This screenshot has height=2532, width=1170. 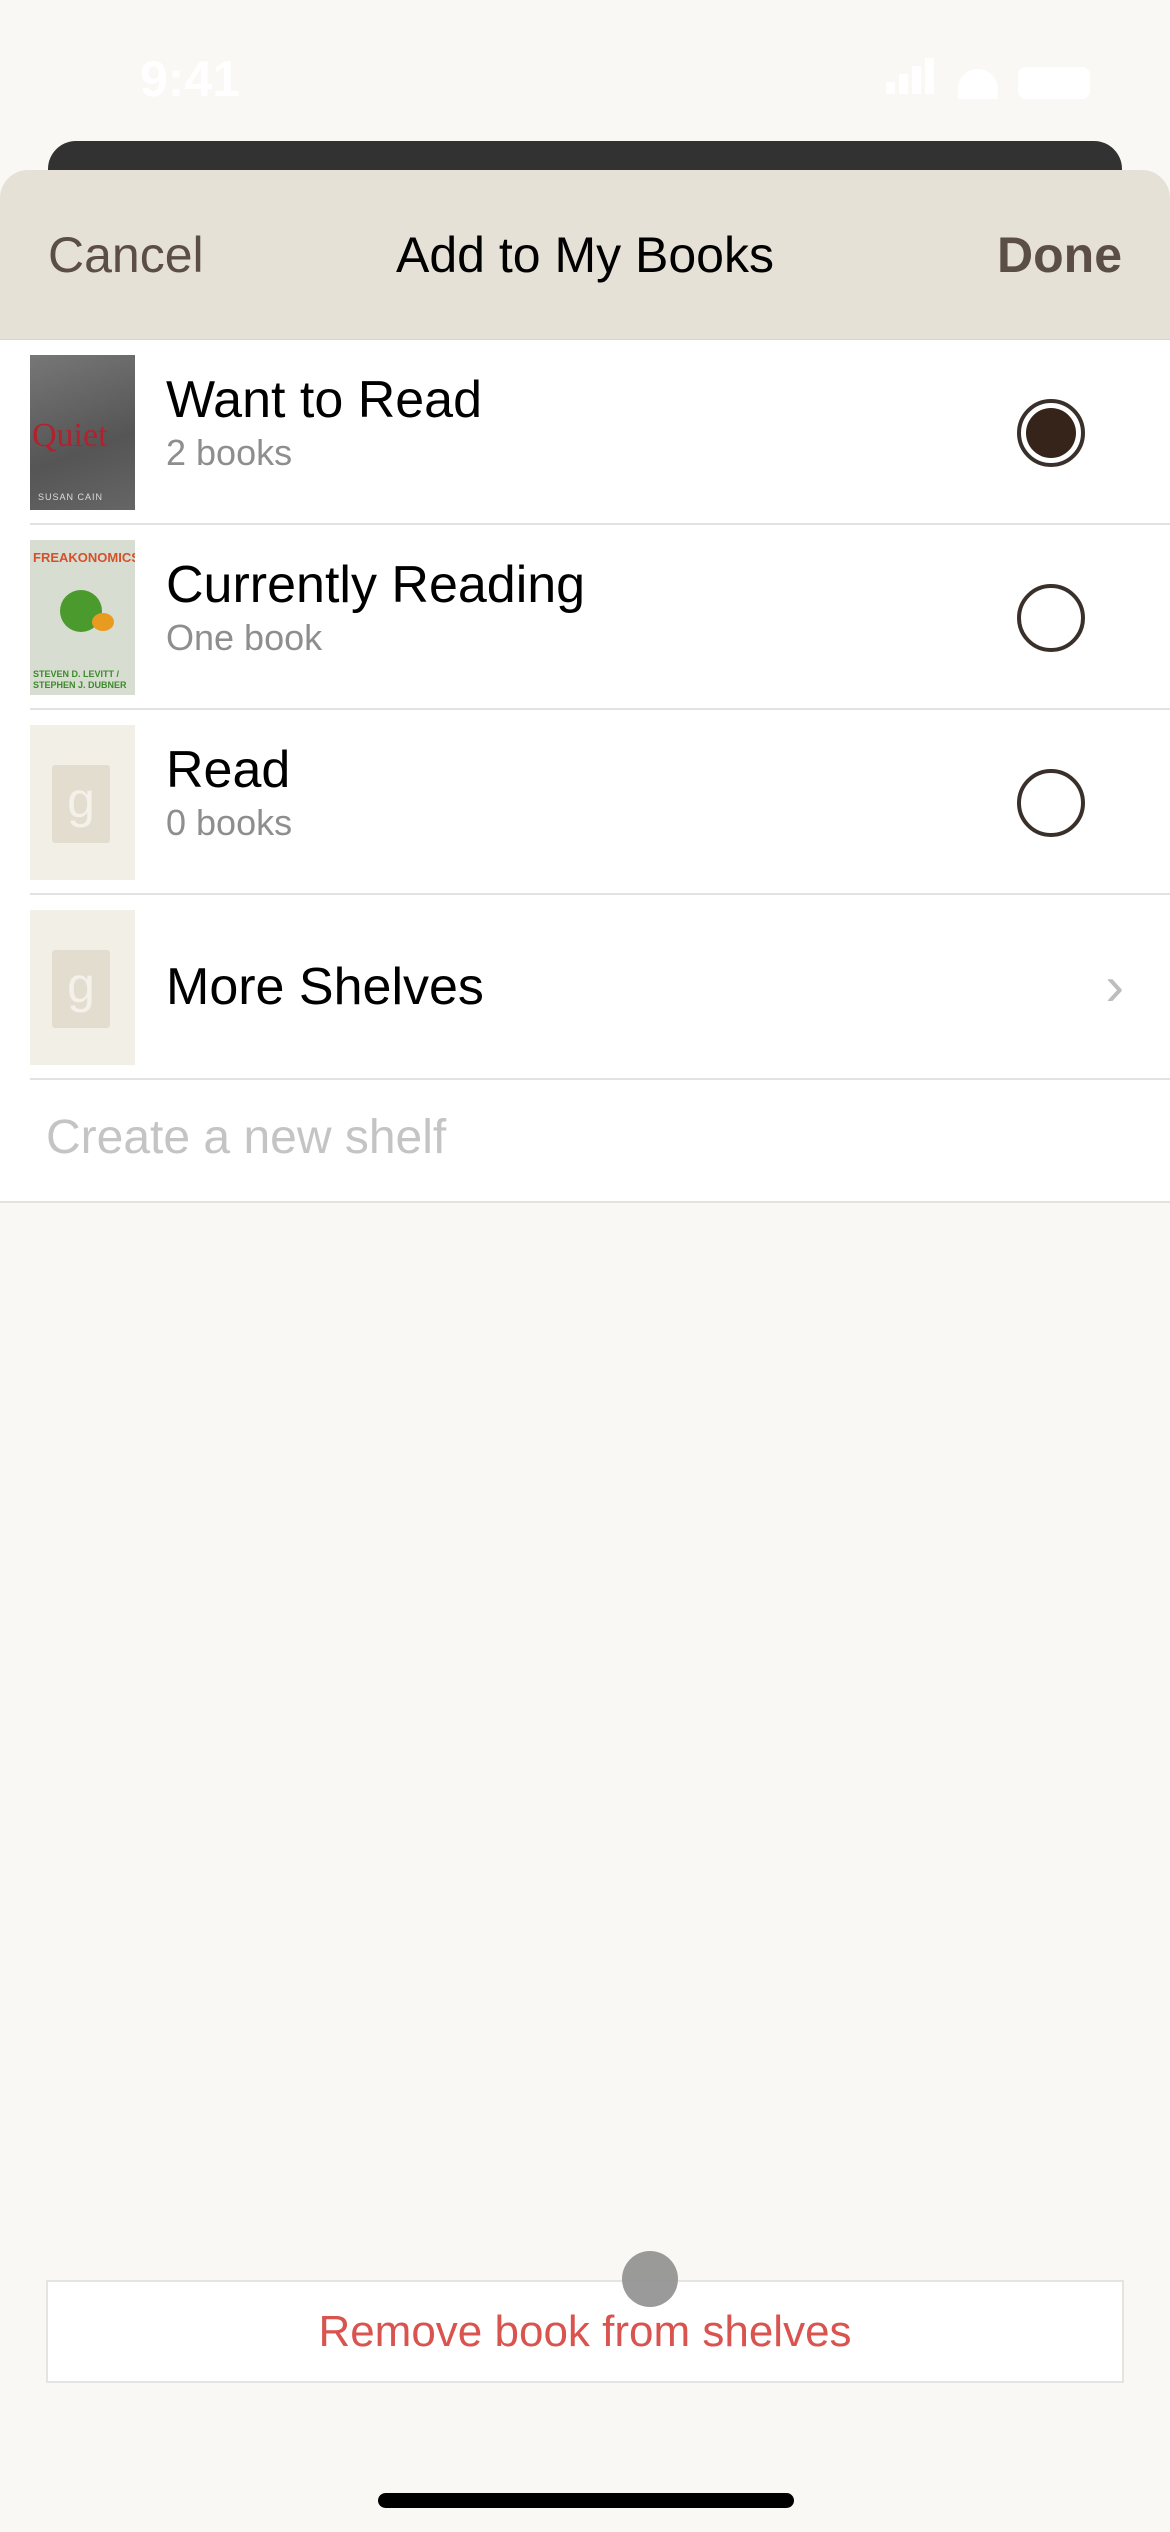 I want to click on shelf-count: 2 books, so click(x=229, y=452).